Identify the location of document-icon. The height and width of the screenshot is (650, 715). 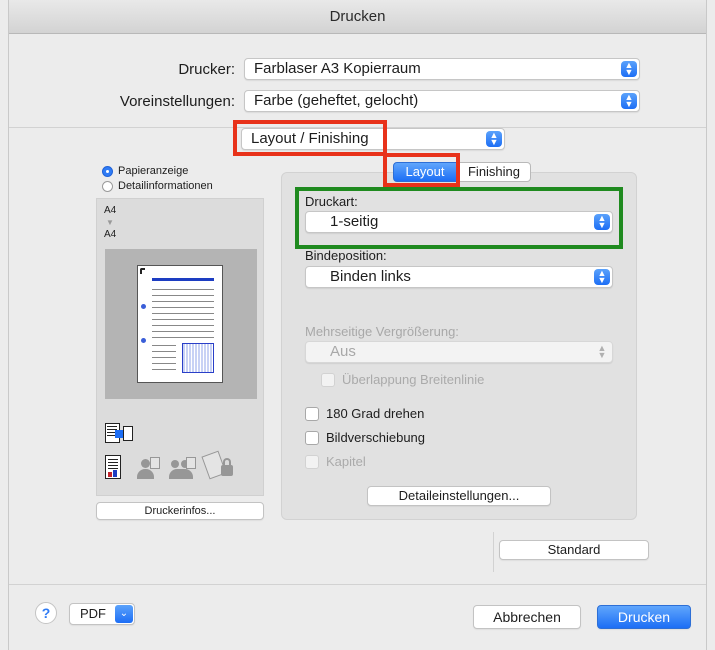
(113, 467).